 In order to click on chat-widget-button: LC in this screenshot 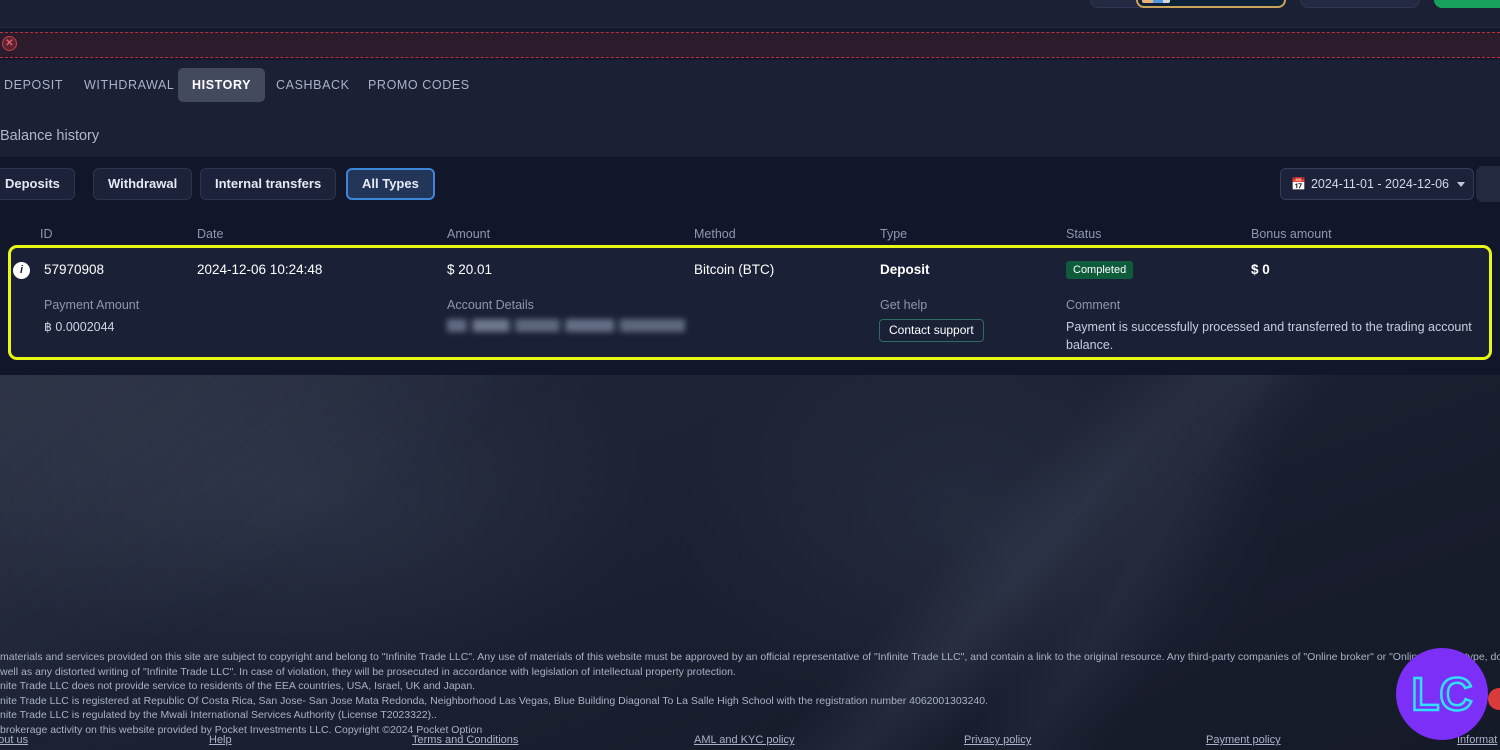, I will do `click(1442, 694)`.